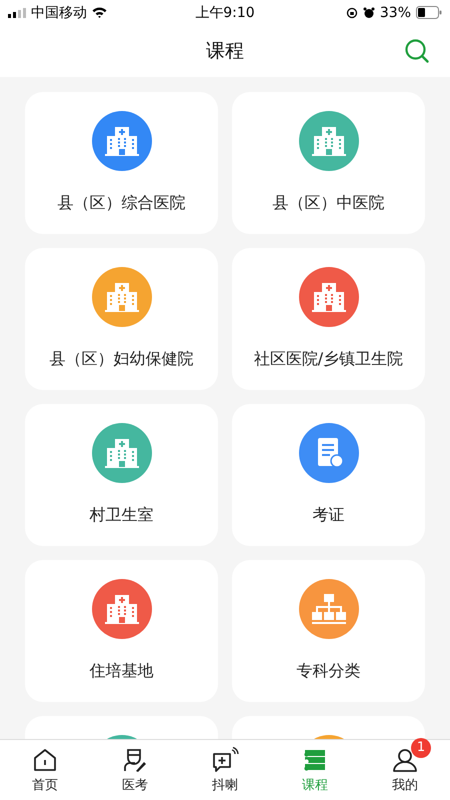 The width and height of the screenshot is (450, 800). I want to click on tab-item: 医考, so click(135, 770).